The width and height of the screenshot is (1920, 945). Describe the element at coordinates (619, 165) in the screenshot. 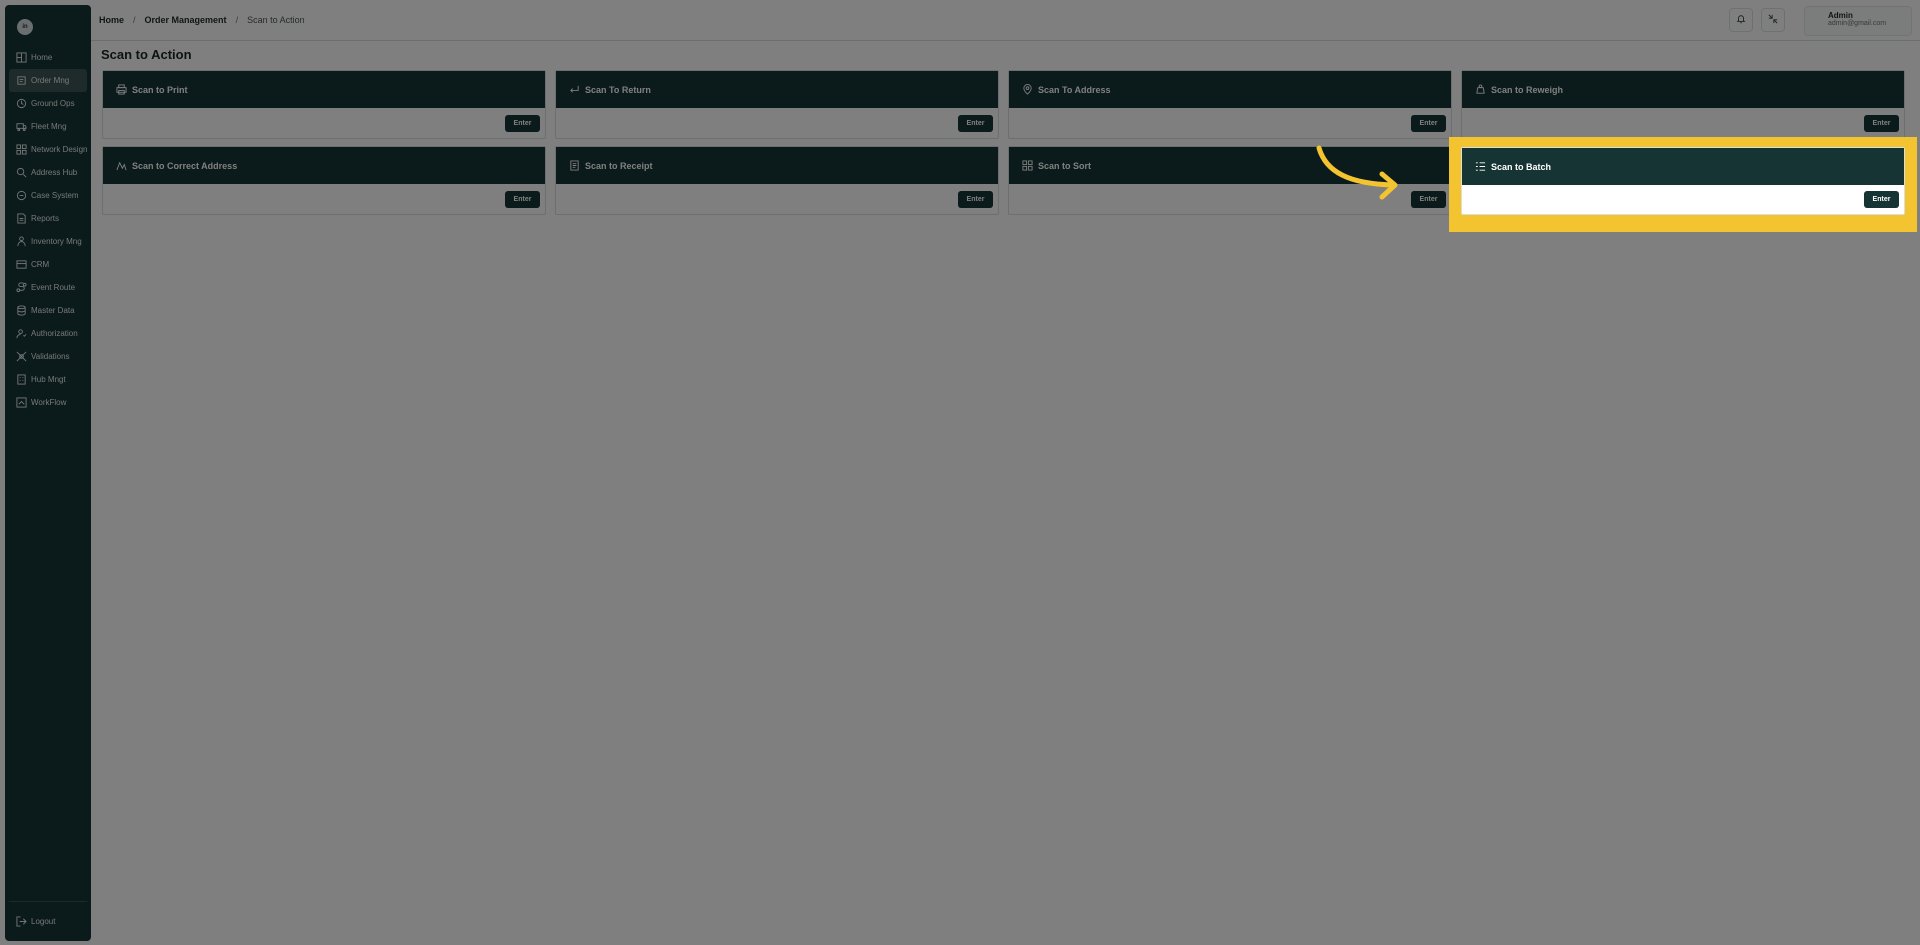

I see `card-title: Scan to Receipt` at that location.